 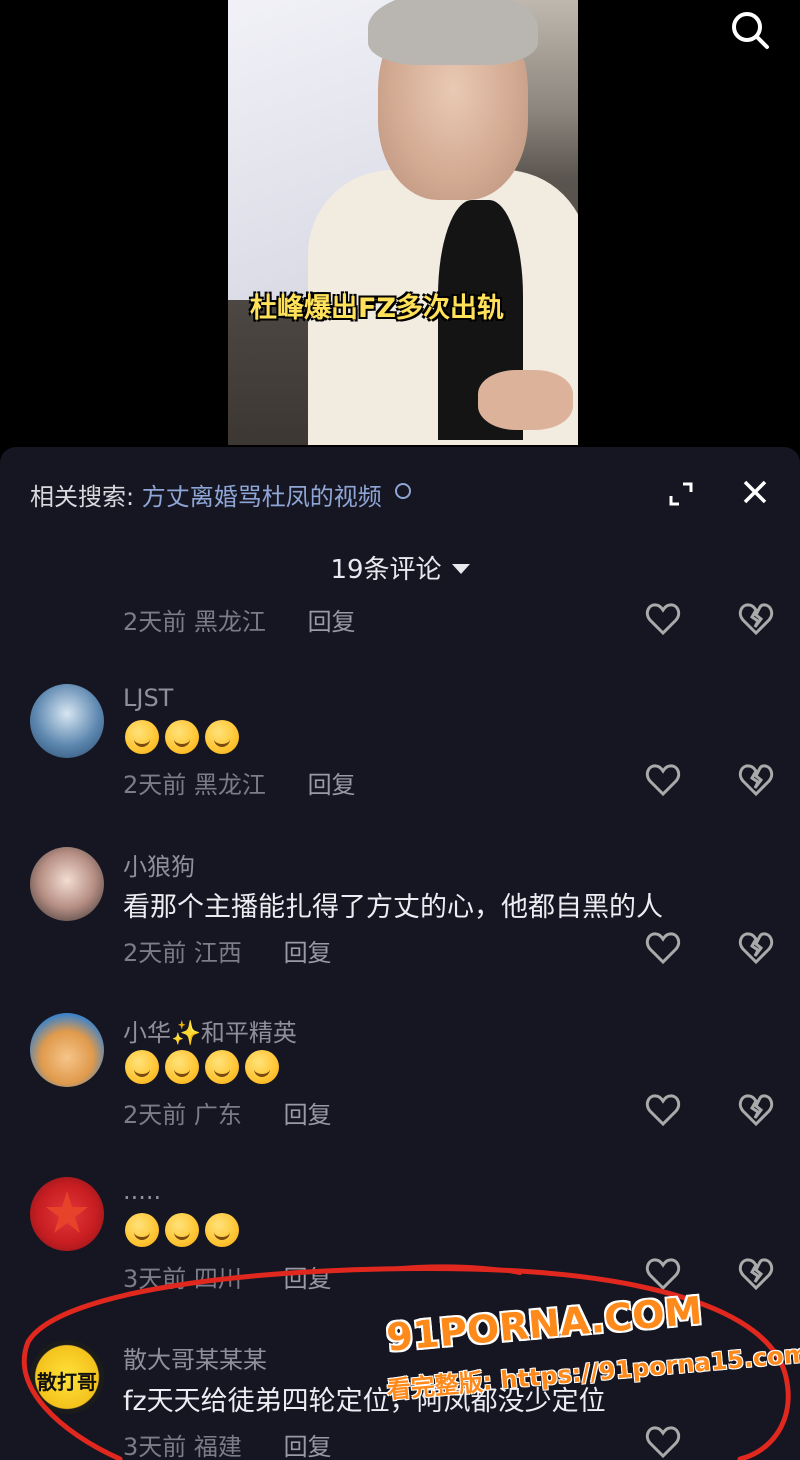 What do you see at coordinates (592, 1374) in the screenshot?
I see `watermark: 91PORNA.COM 看完整版: https://91porna15.com` at bounding box center [592, 1374].